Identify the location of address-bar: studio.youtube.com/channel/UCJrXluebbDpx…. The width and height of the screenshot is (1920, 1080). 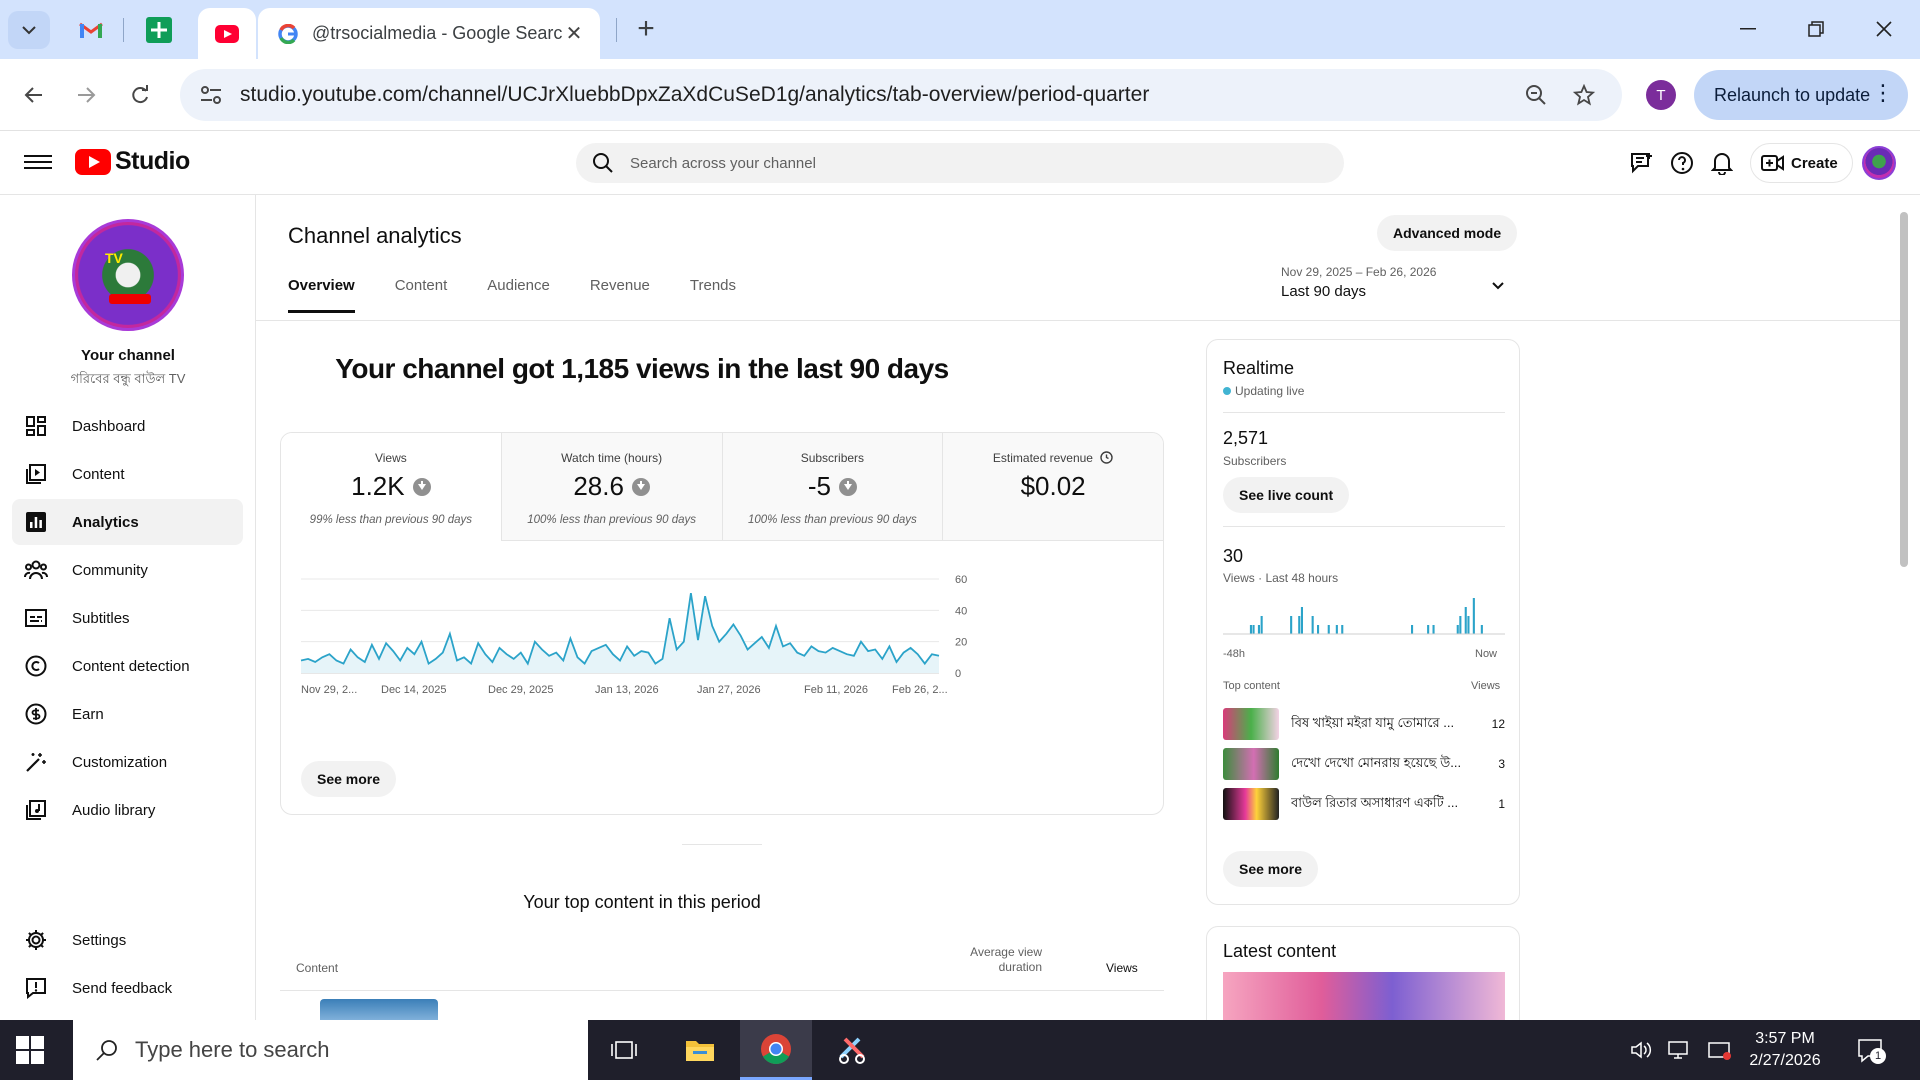
(901, 95).